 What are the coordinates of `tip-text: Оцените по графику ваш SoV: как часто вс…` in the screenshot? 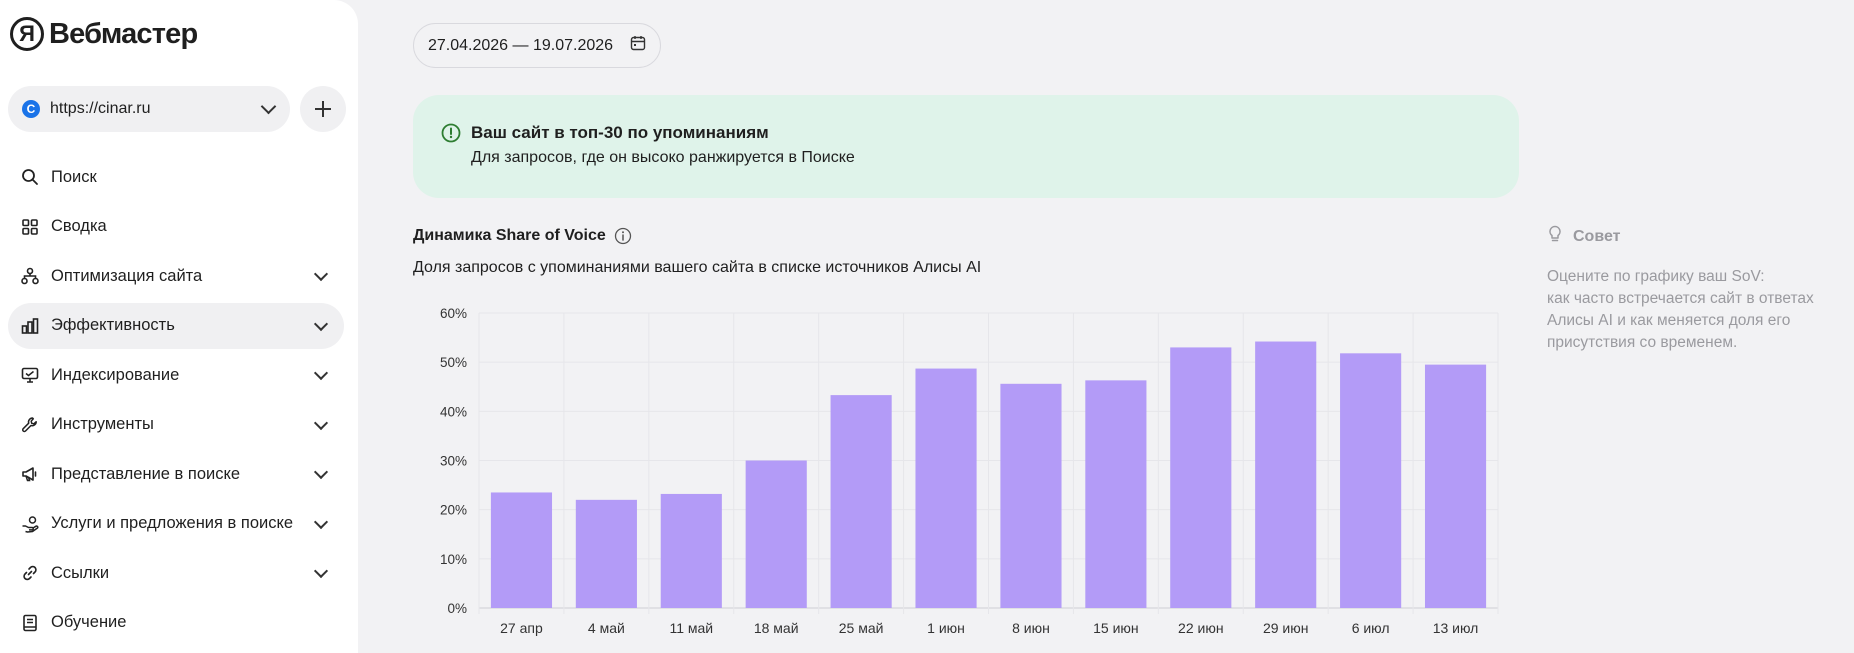 It's located at (1680, 309).